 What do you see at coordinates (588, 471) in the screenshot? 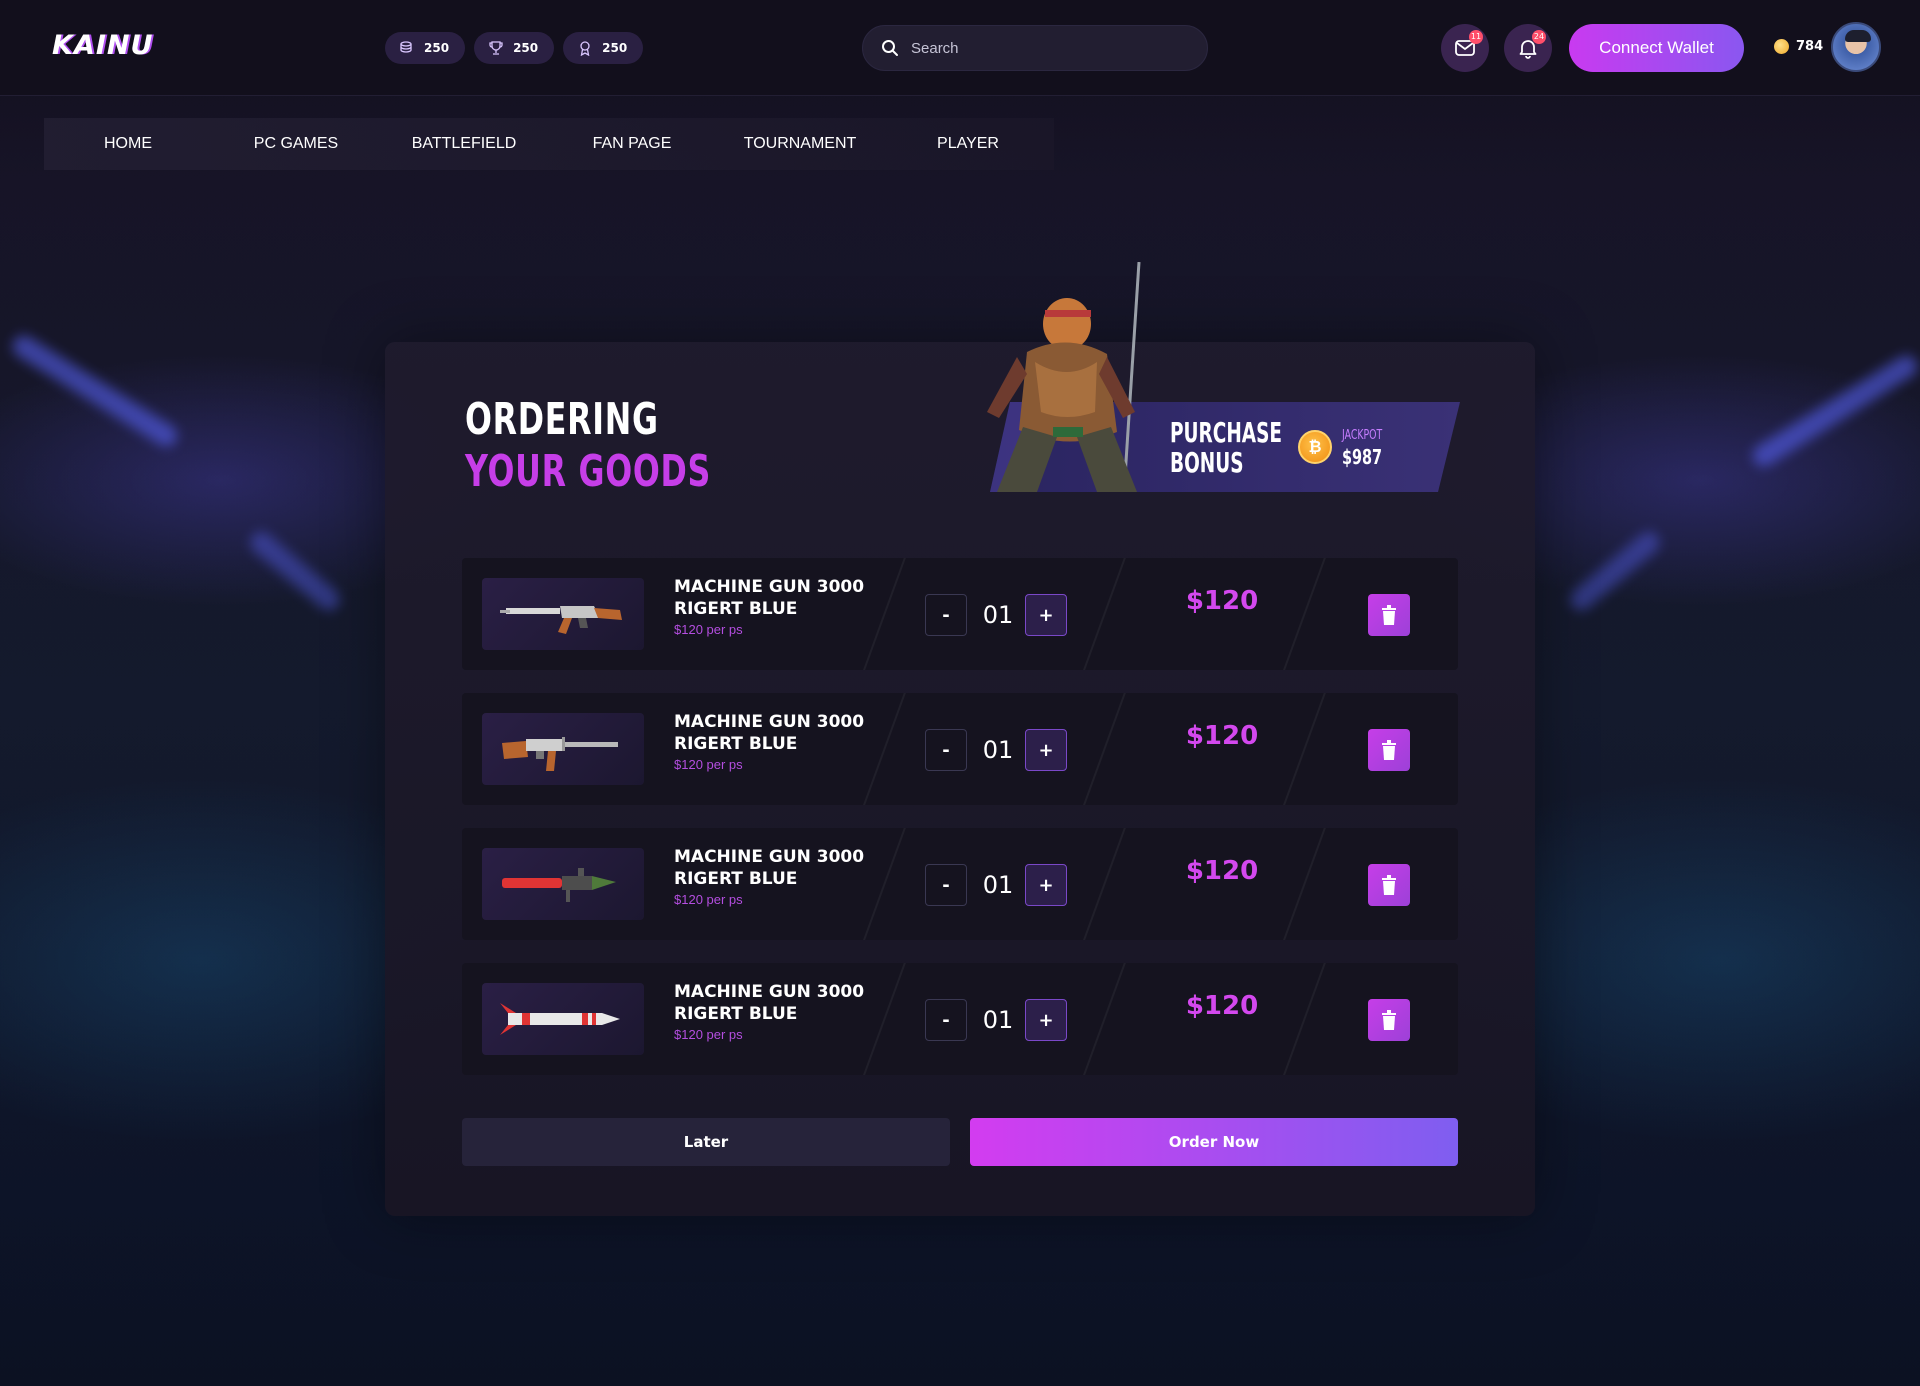
I see `order-subtitle: YOUR GOODS` at bounding box center [588, 471].